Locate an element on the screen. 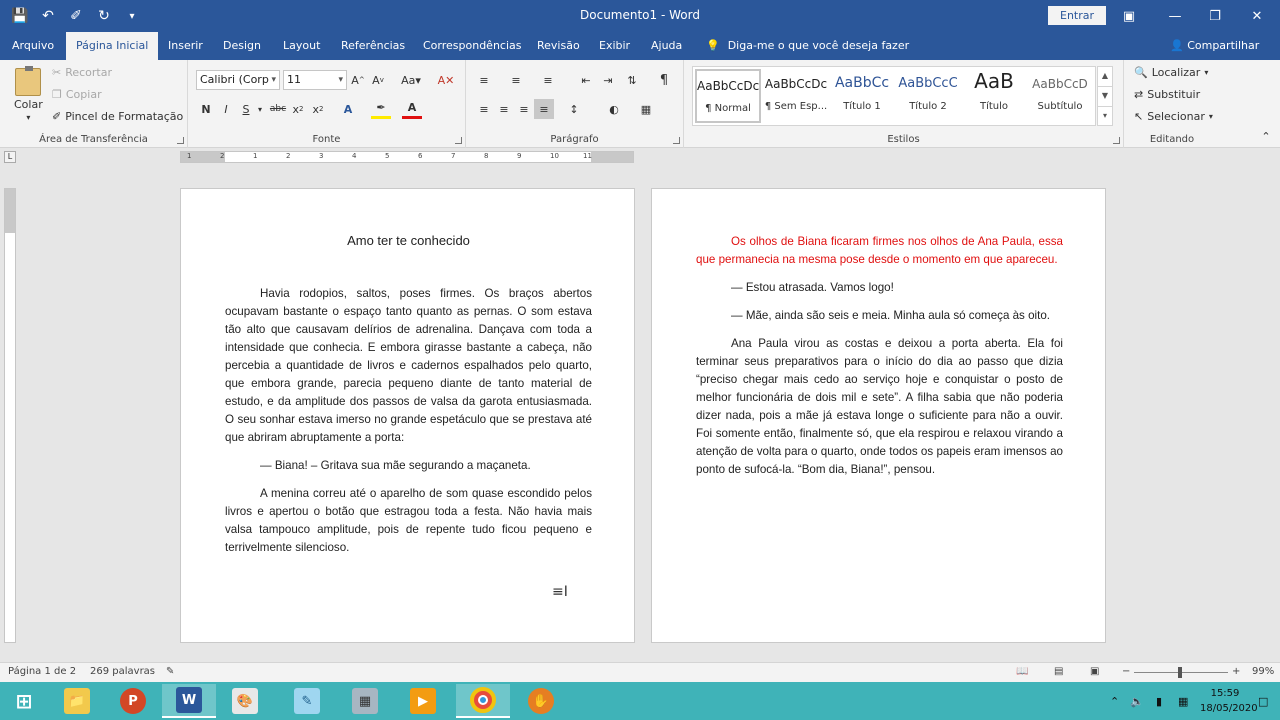 The height and width of the screenshot is (720, 1280). clipboard-launcher-icon is located at coordinates (180, 140).